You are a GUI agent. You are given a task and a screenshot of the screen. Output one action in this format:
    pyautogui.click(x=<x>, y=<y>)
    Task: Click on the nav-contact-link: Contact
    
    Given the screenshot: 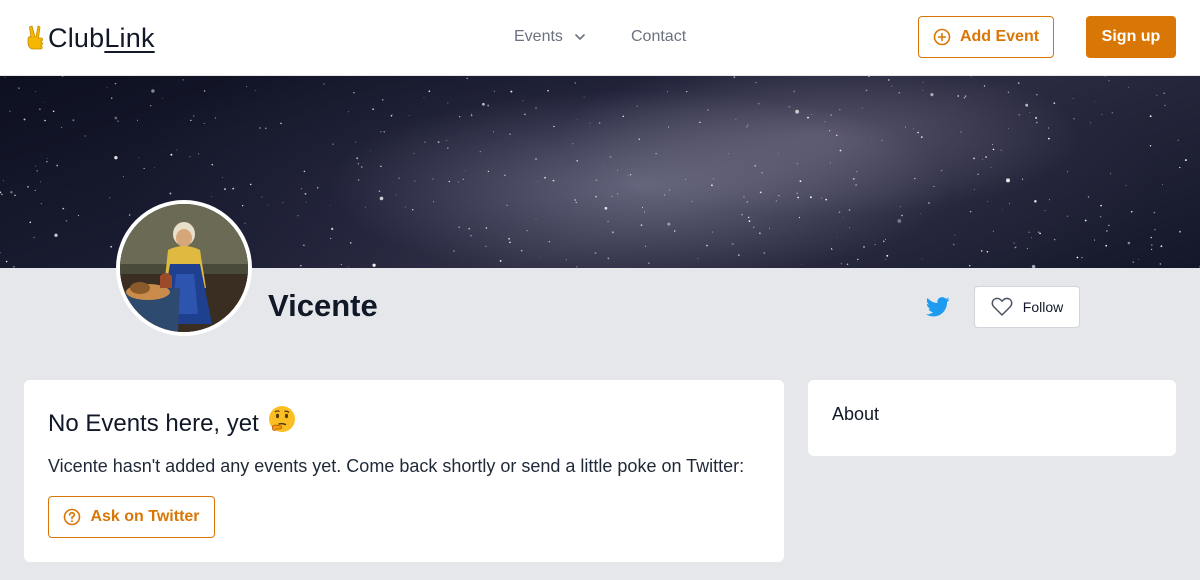 What is the action you would take?
    pyautogui.click(x=658, y=37)
    